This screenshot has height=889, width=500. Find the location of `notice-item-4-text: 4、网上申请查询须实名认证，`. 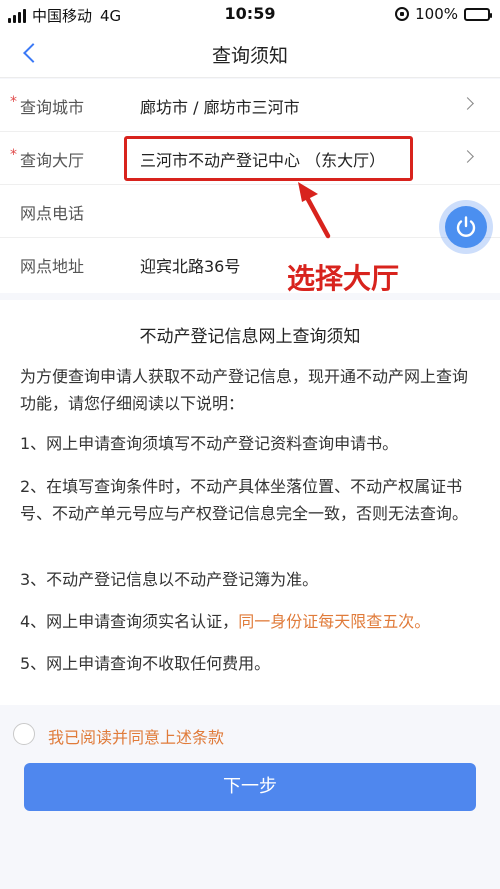

notice-item-4-text: 4、网上申请查询须实名认证， is located at coordinates (129, 621).